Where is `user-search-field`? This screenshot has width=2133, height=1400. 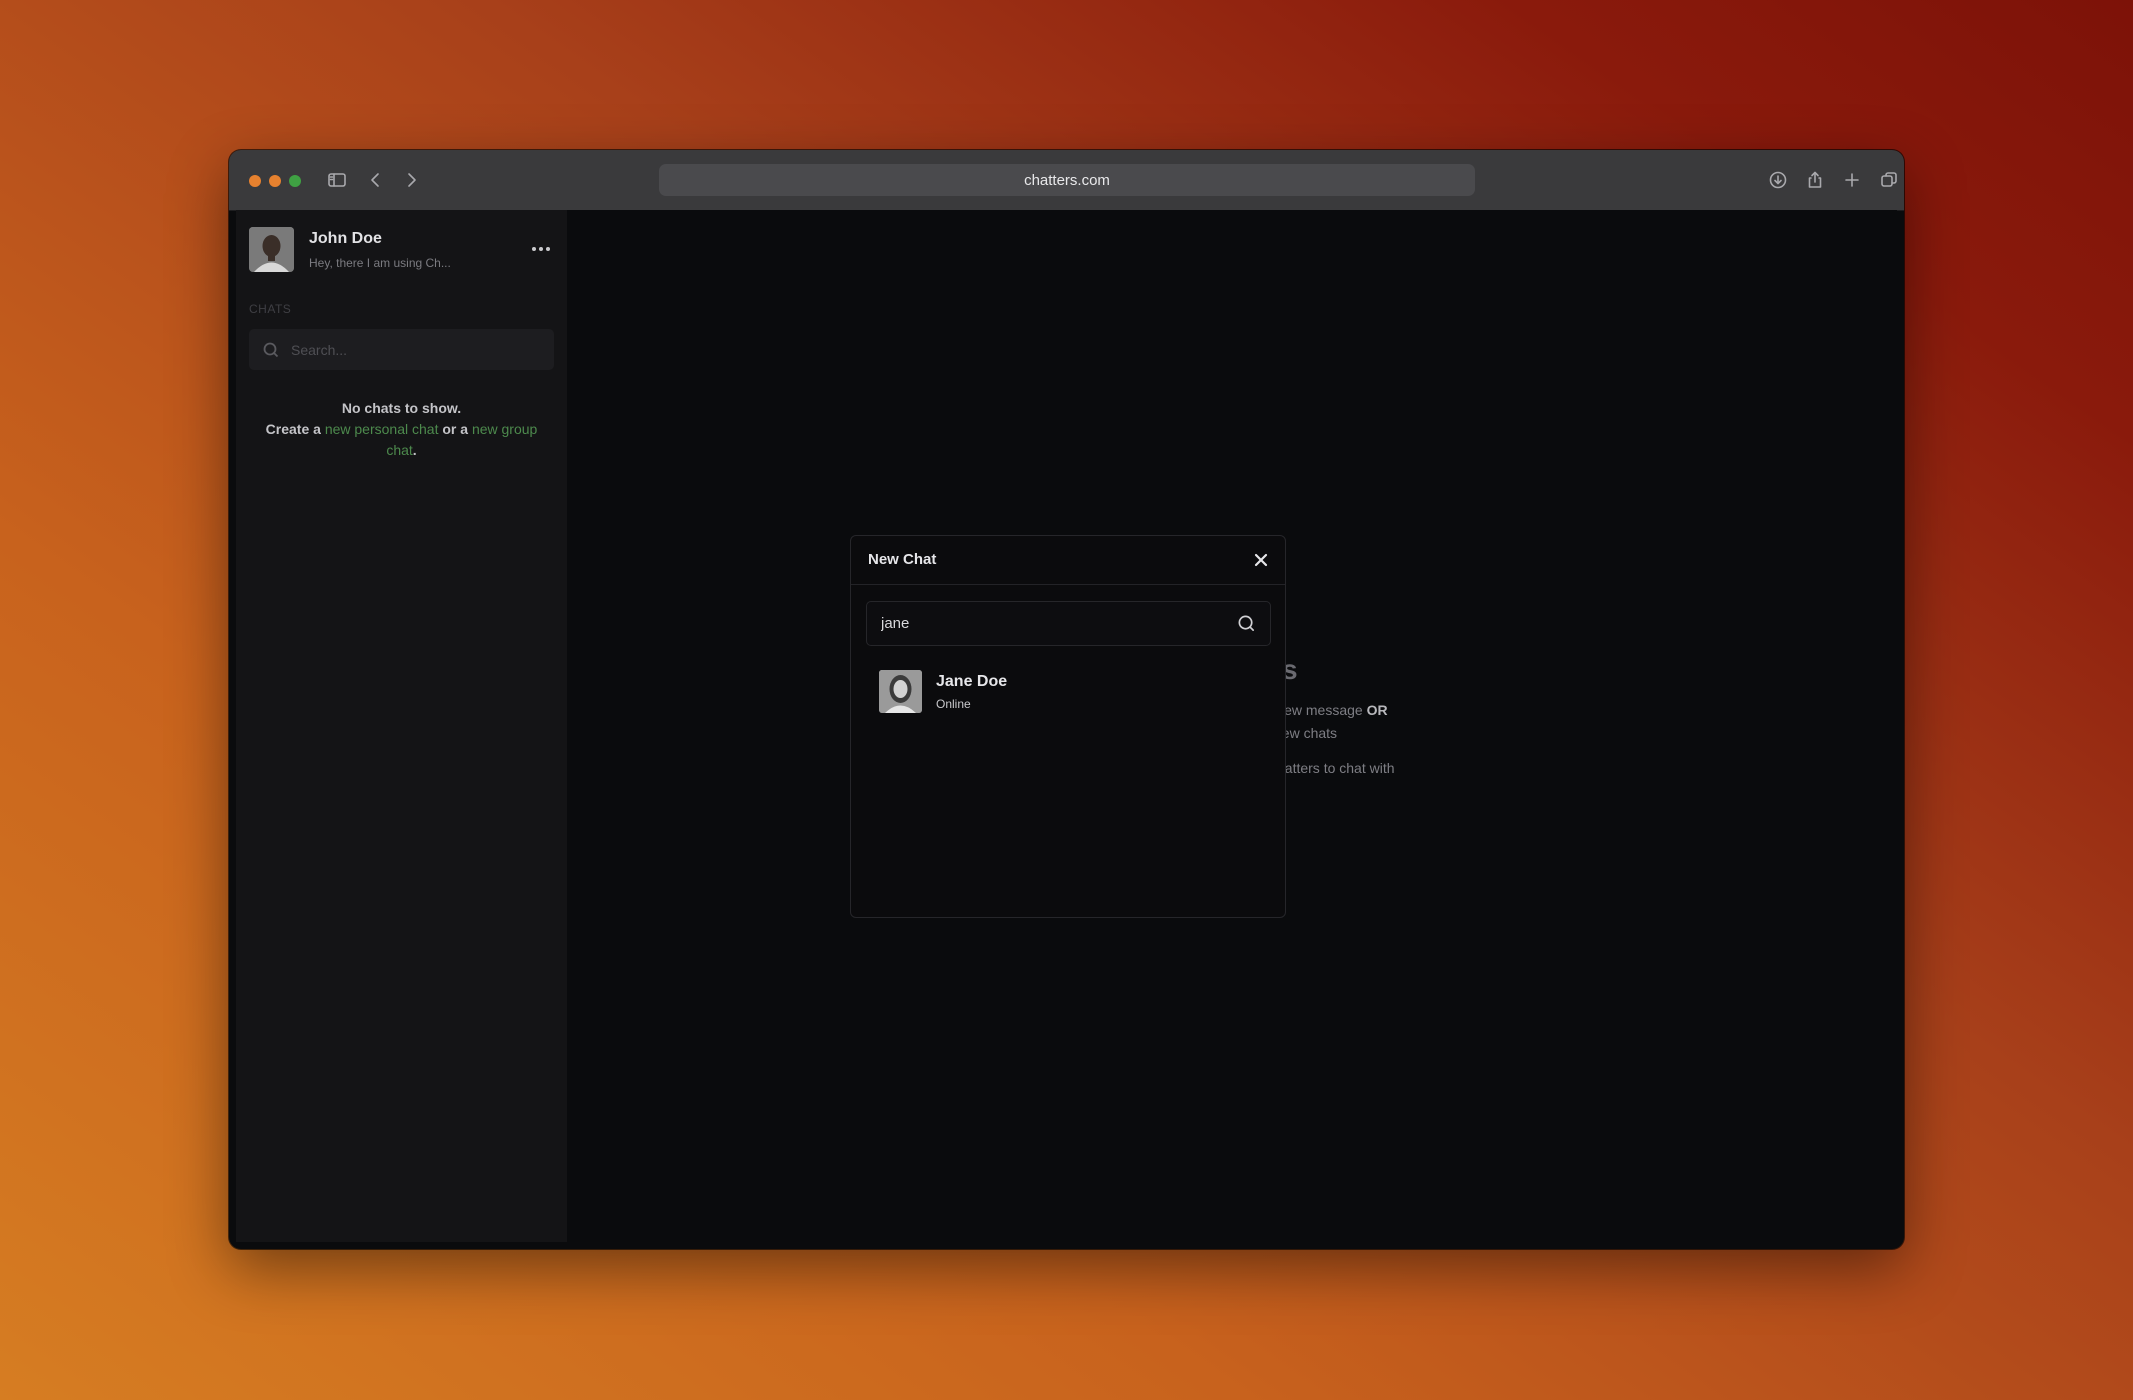
user-search-field is located at coordinates (1068, 623).